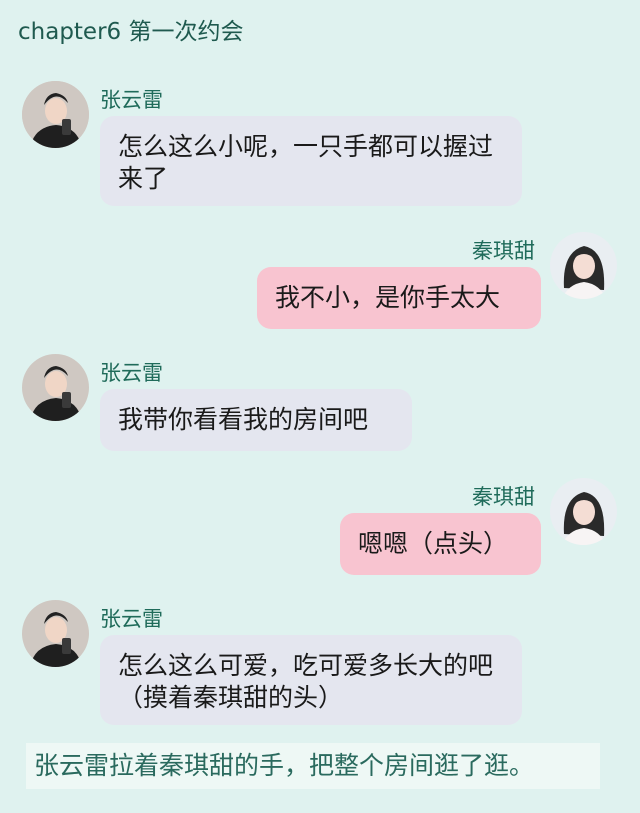 Image resolution: width=640 pixels, height=813 pixels. What do you see at coordinates (311, 161) in the screenshot?
I see `message-bubble: 怎么这么小呢，一只手都可以握过来了` at bounding box center [311, 161].